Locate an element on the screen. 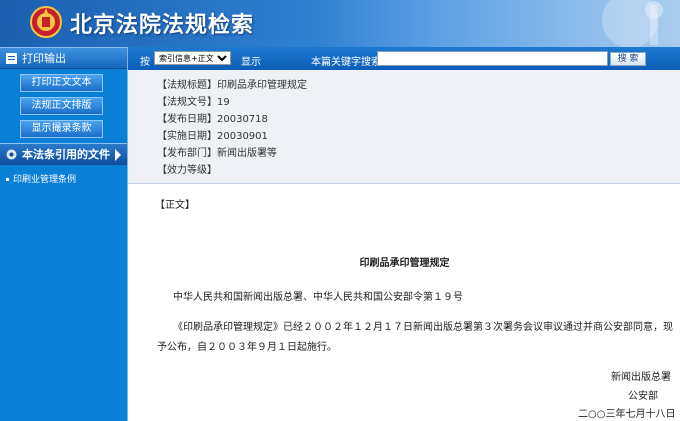  cited-item-link: 印刷业管理条例 is located at coordinates (63, 175).